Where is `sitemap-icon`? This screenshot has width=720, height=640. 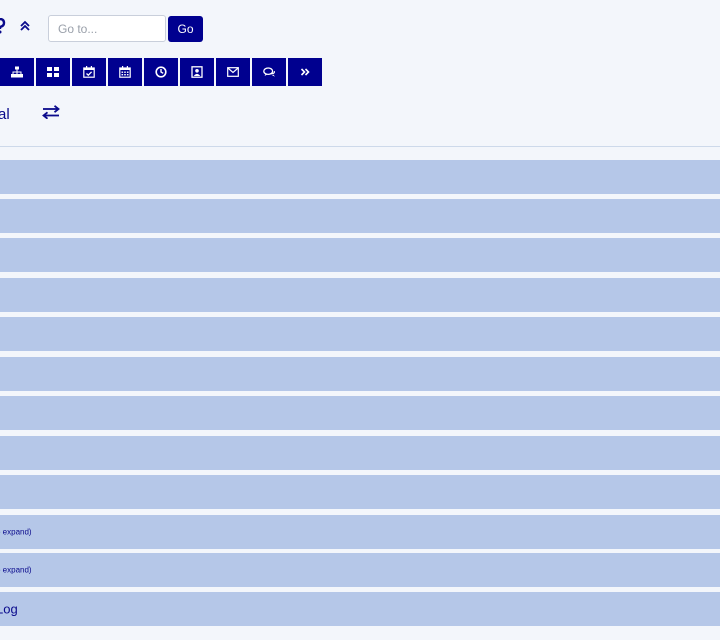
sitemap-icon is located at coordinates (17, 72).